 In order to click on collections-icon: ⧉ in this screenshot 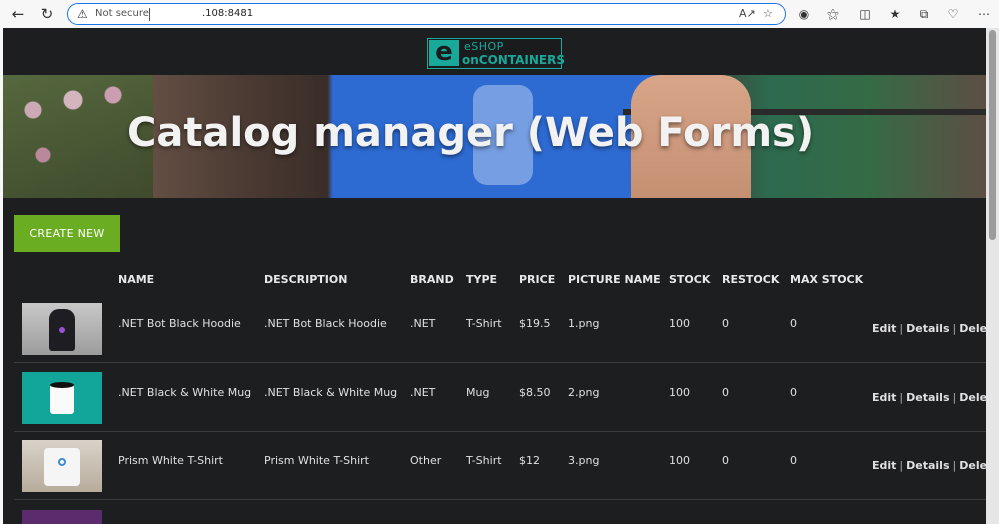, I will do `click(924, 14)`.